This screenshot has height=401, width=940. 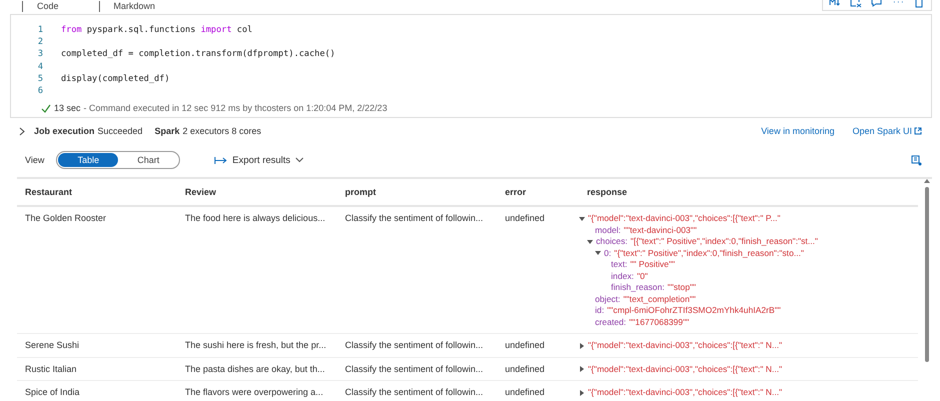 What do you see at coordinates (40, 30) in the screenshot?
I see `line-number: 1` at bounding box center [40, 30].